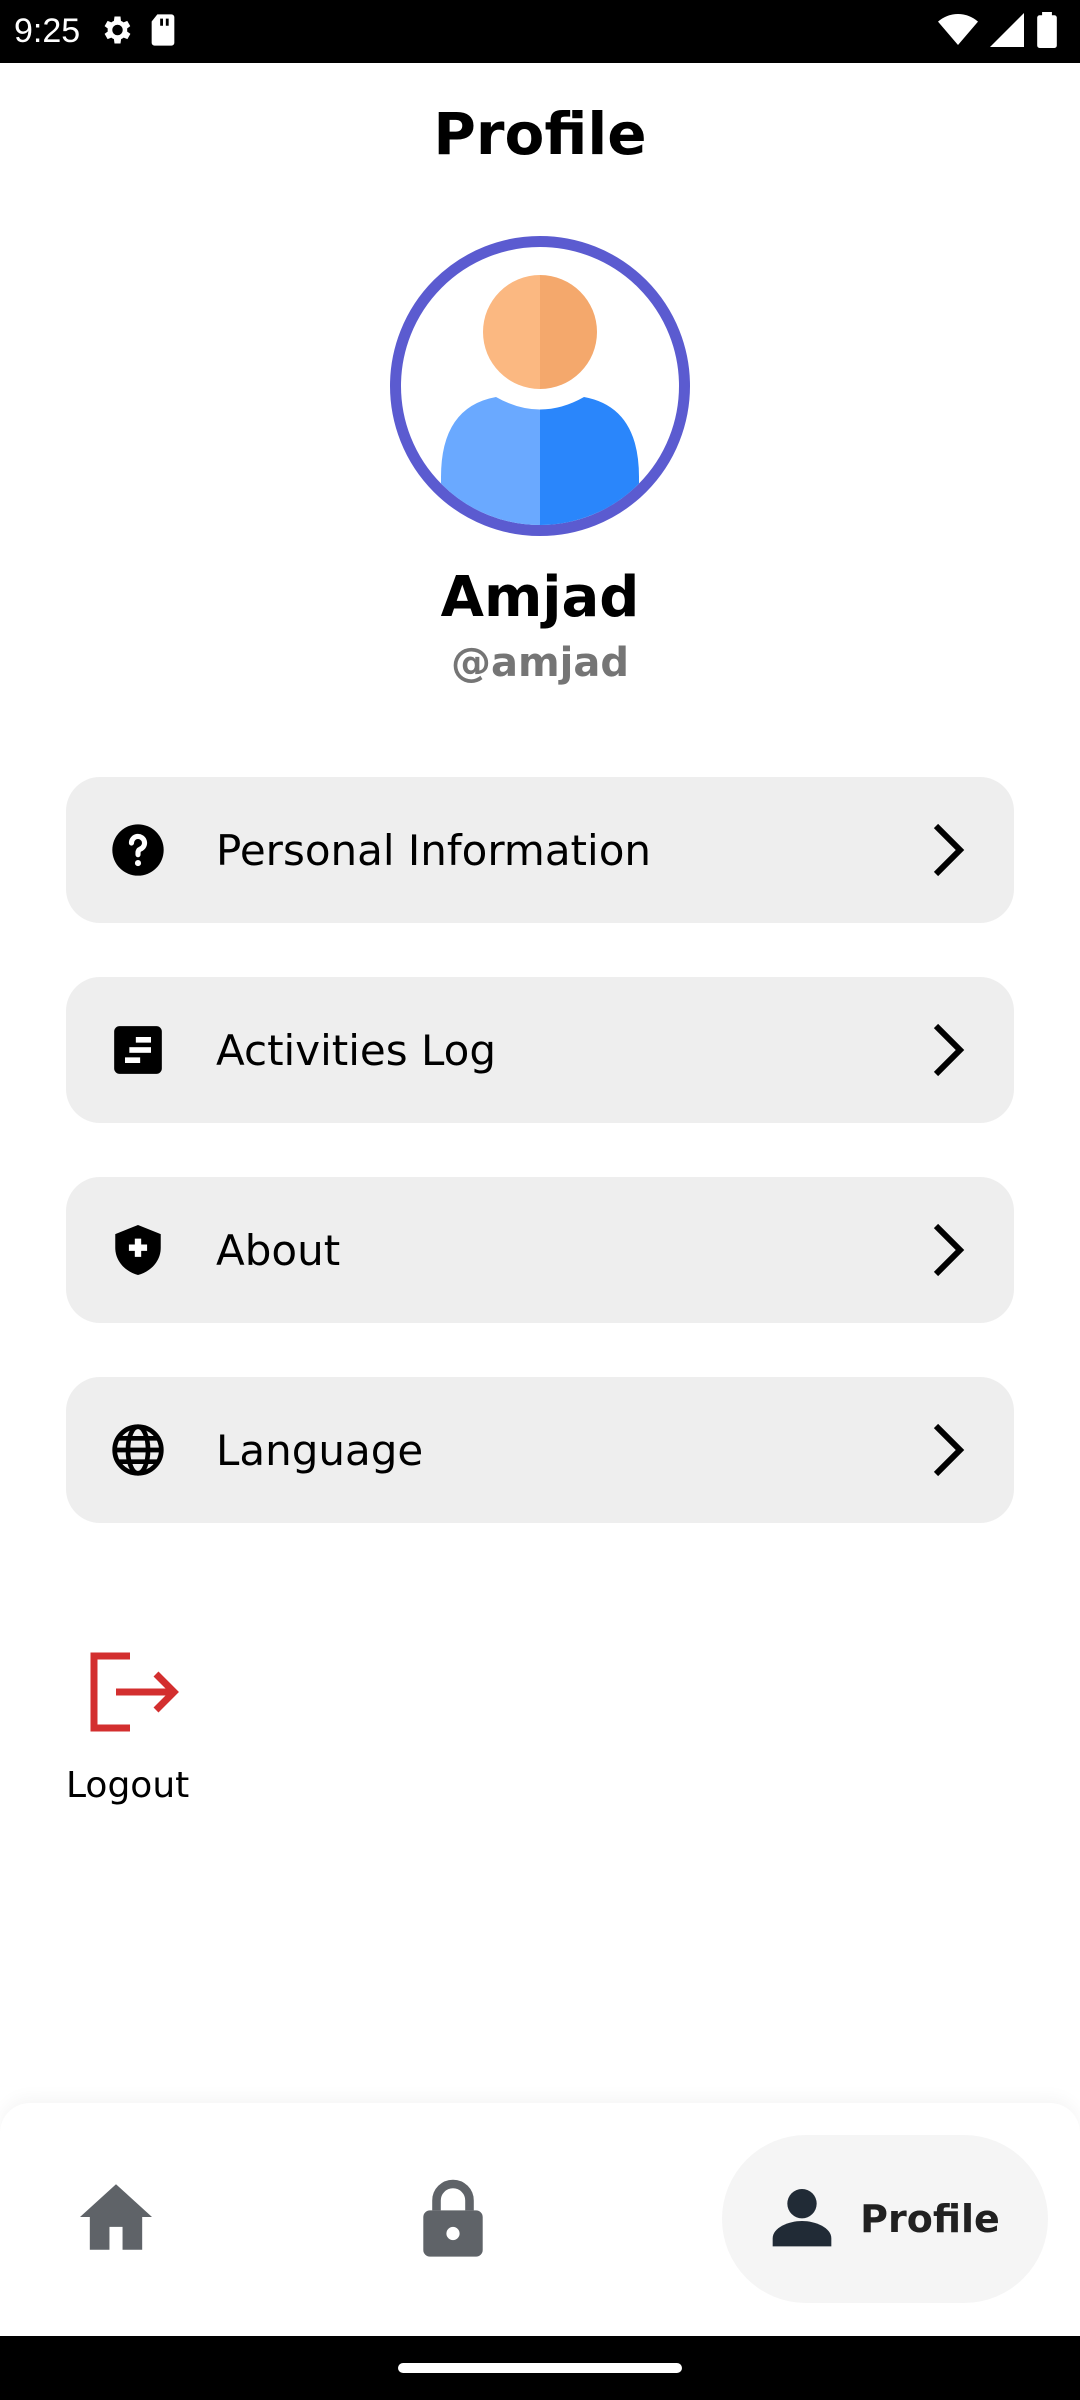  I want to click on log-icon, so click(138, 1050).